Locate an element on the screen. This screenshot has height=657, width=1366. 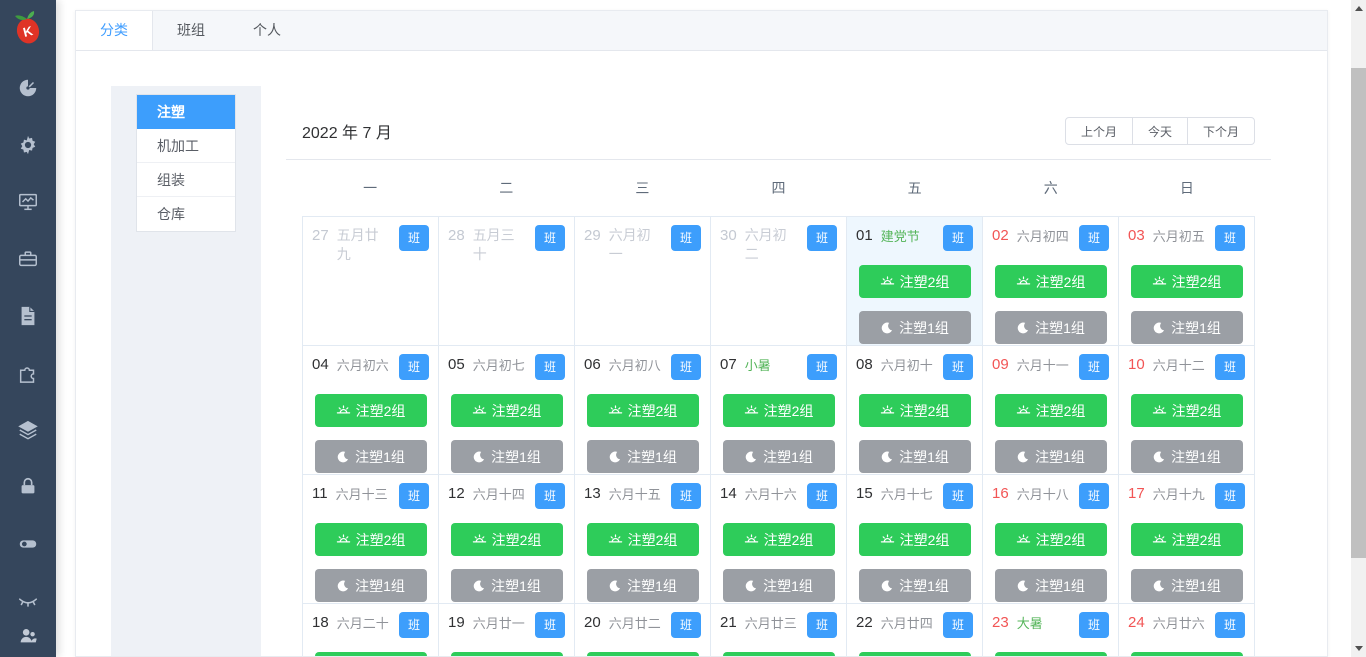
calendar-cell: 07 小暑 班 注塑2组 注塑1组 is located at coordinates (779, 410).